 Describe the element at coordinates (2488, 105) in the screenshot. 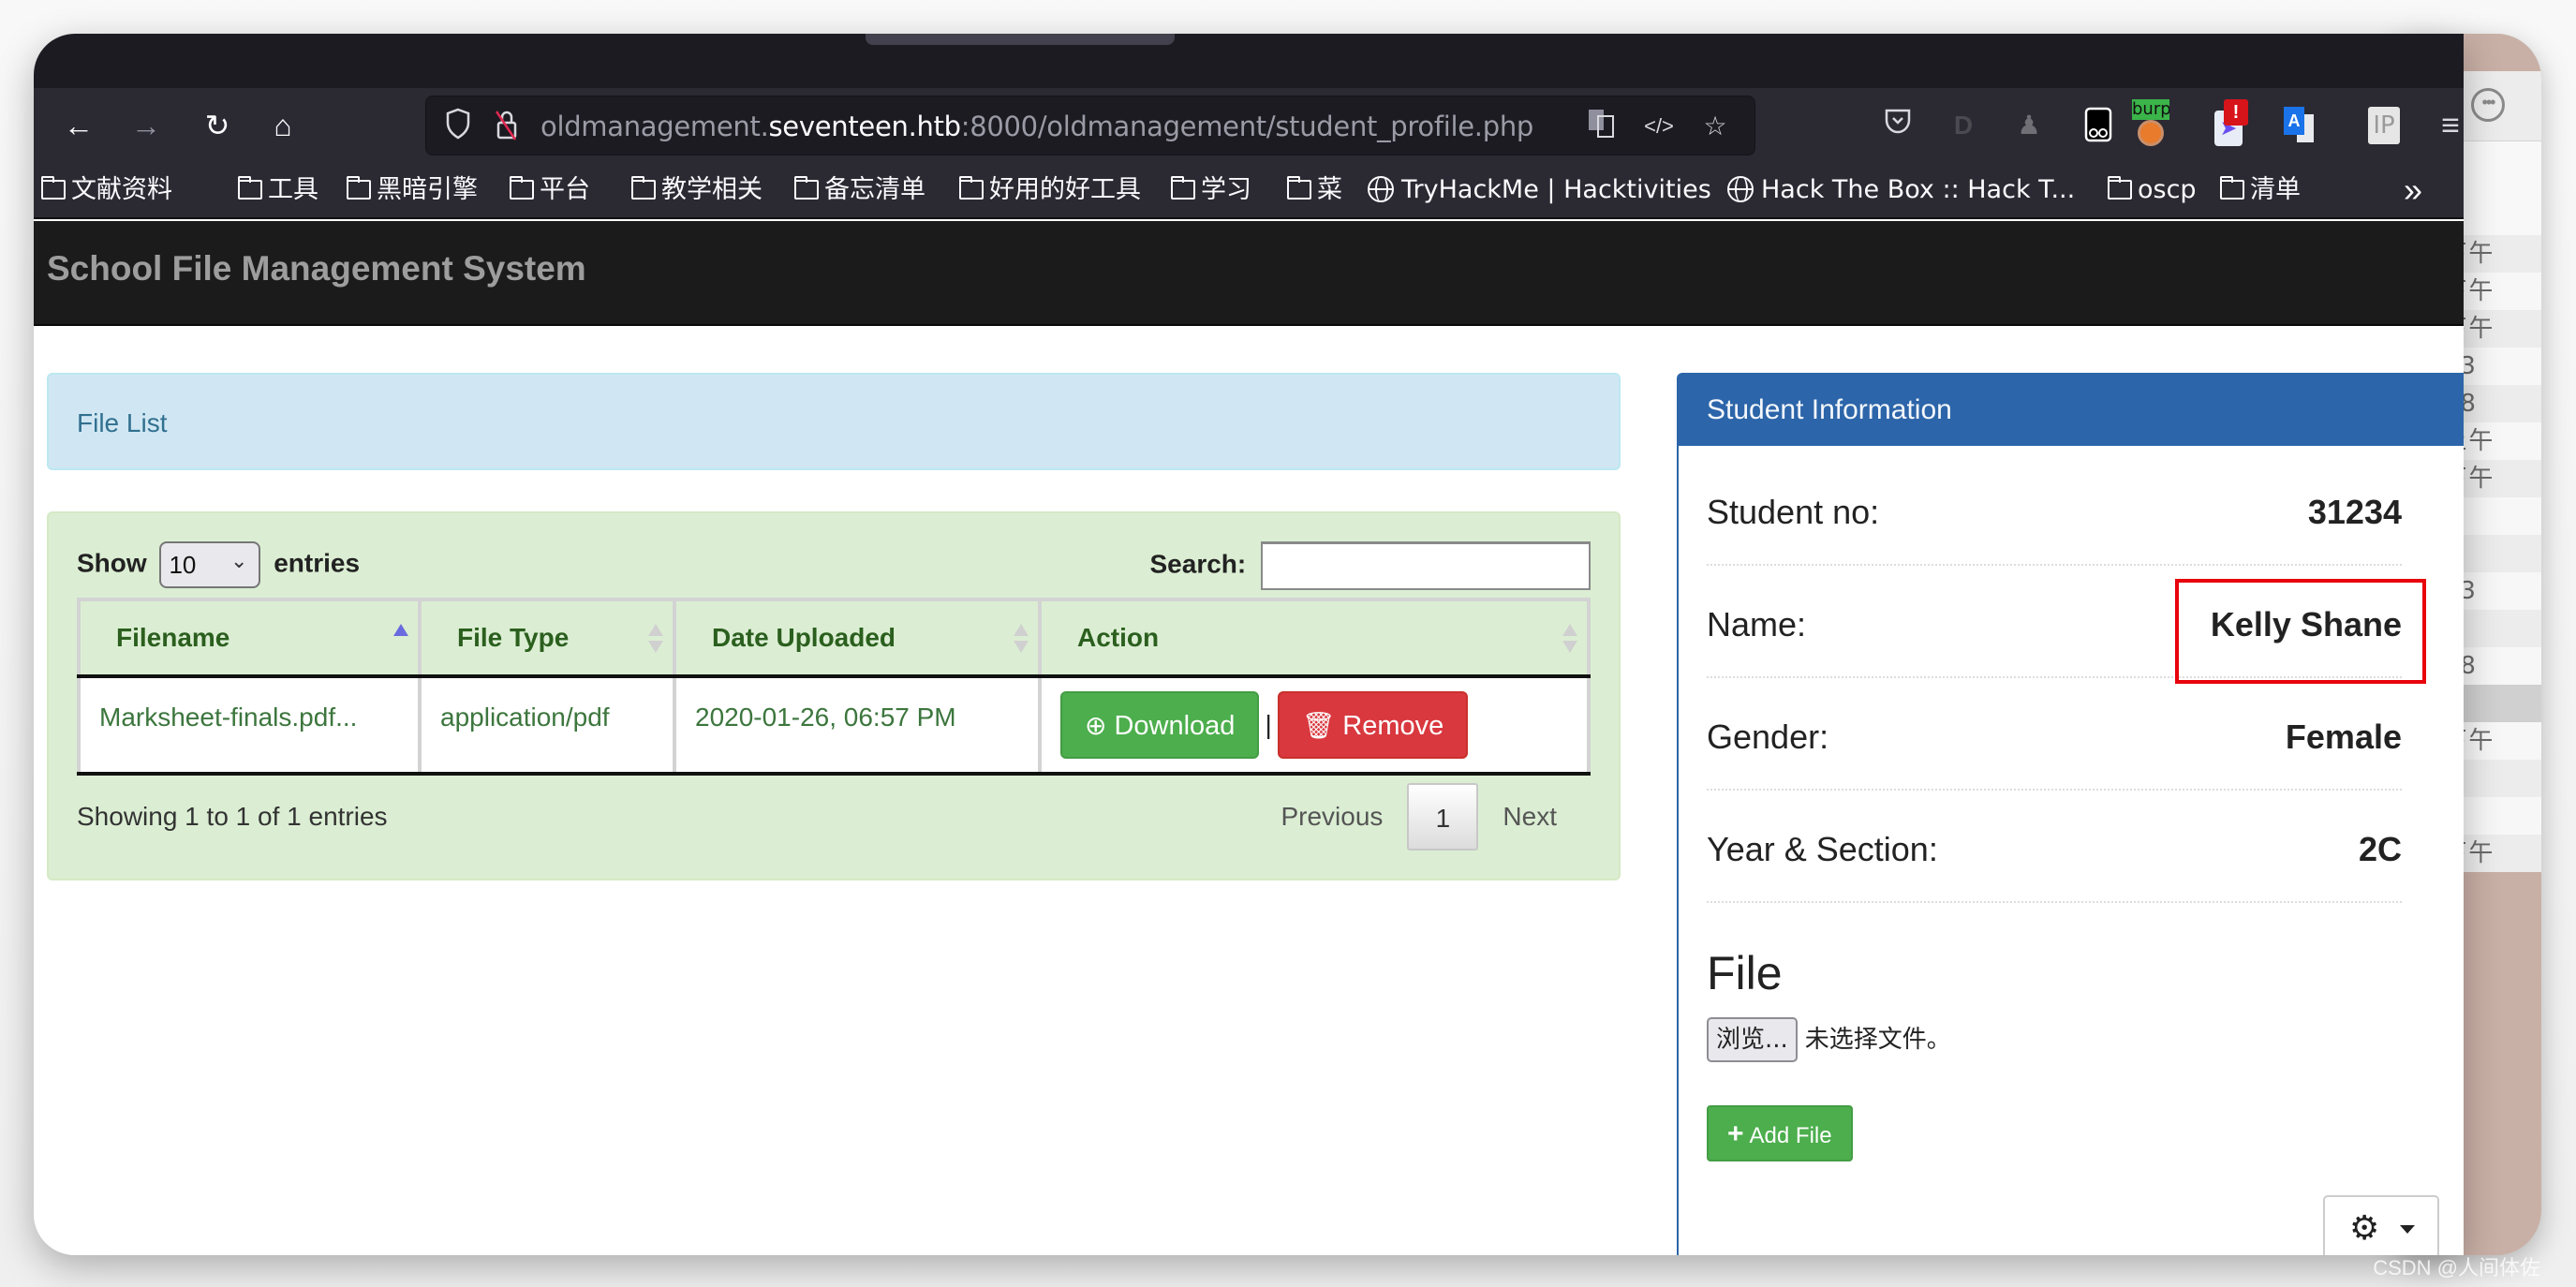

I see `more-options-icon: •••` at that location.